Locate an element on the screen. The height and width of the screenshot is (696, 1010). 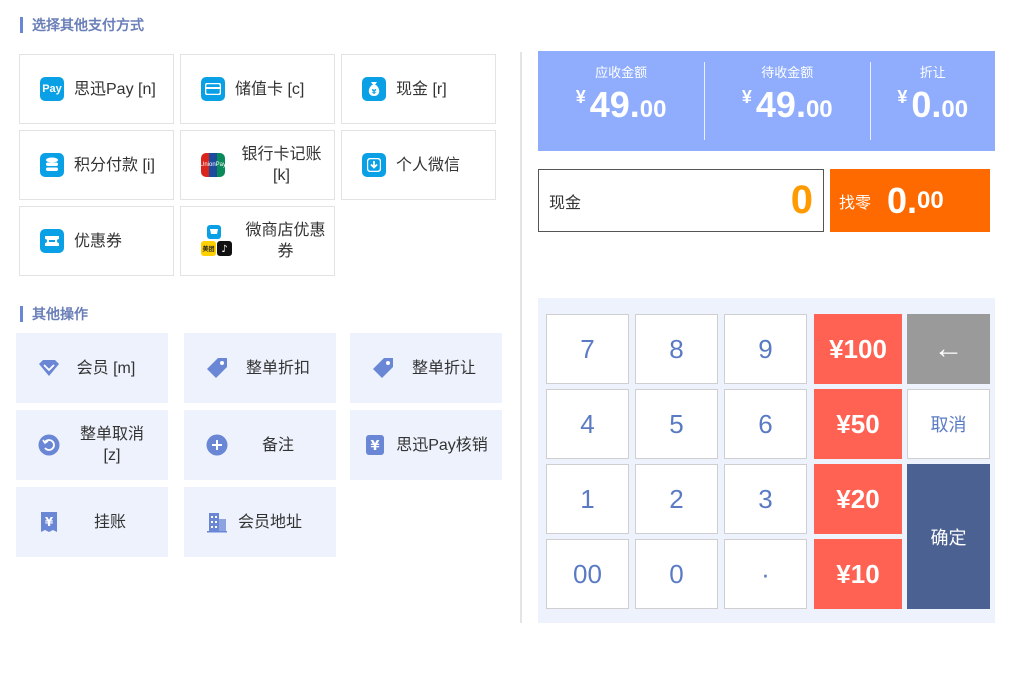
pay-method-label: 银行卡记账 [k] is located at coordinates (281, 165).